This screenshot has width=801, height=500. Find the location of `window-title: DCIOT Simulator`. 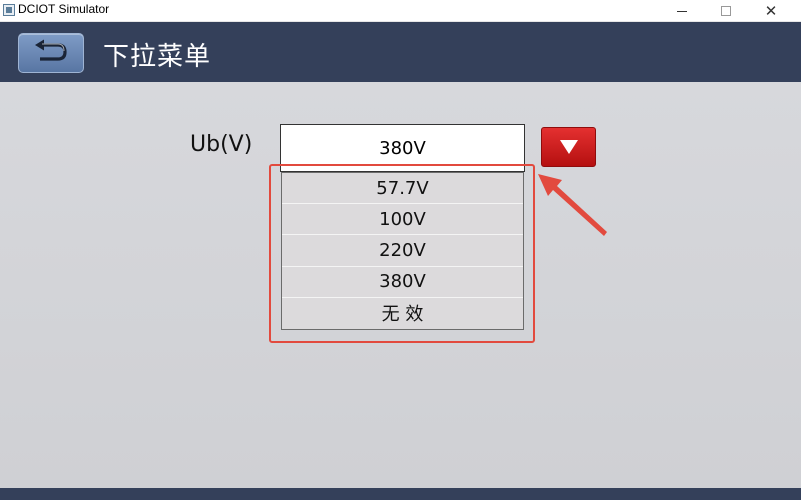

window-title: DCIOT Simulator is located at coordinates (64, 9).